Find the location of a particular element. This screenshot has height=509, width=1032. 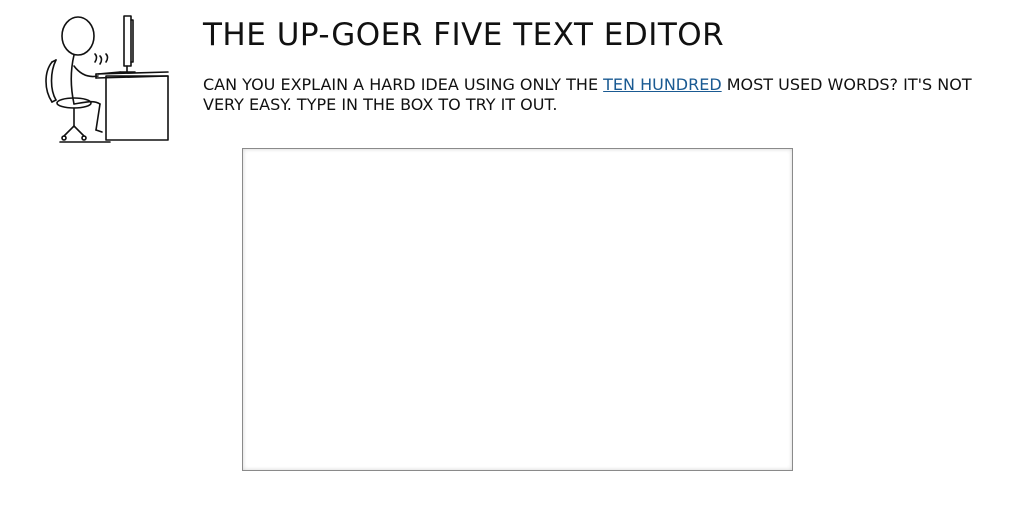

ten-hundred-link: TEN HUNDRED is located at coordinates (662, 84).